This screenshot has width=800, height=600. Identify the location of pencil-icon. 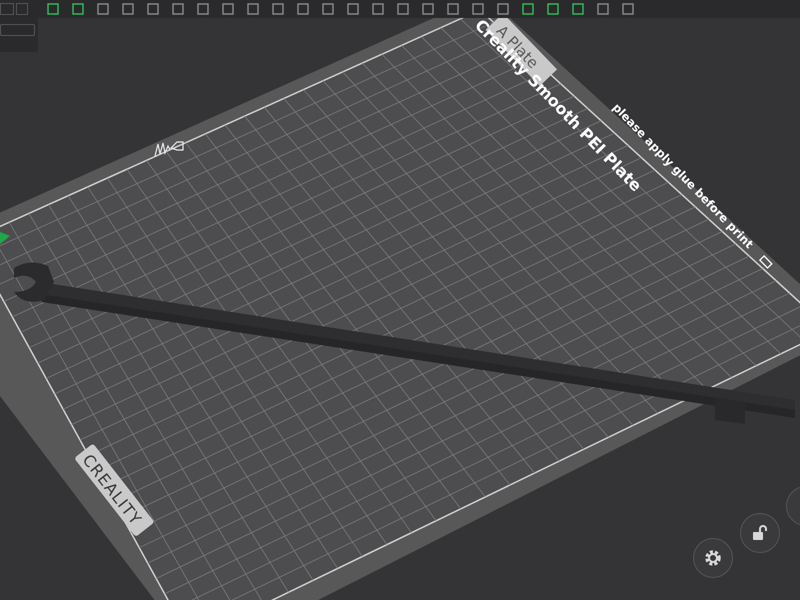
(765, 262).